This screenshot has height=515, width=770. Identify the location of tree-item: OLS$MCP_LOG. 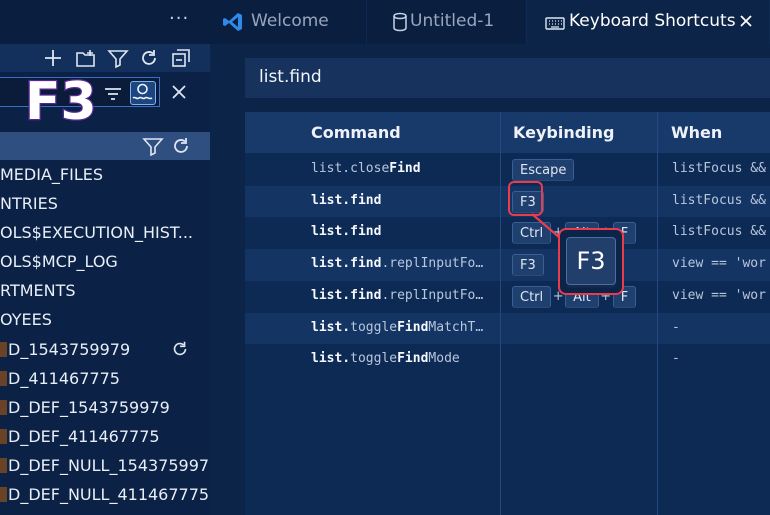
(105, 261).